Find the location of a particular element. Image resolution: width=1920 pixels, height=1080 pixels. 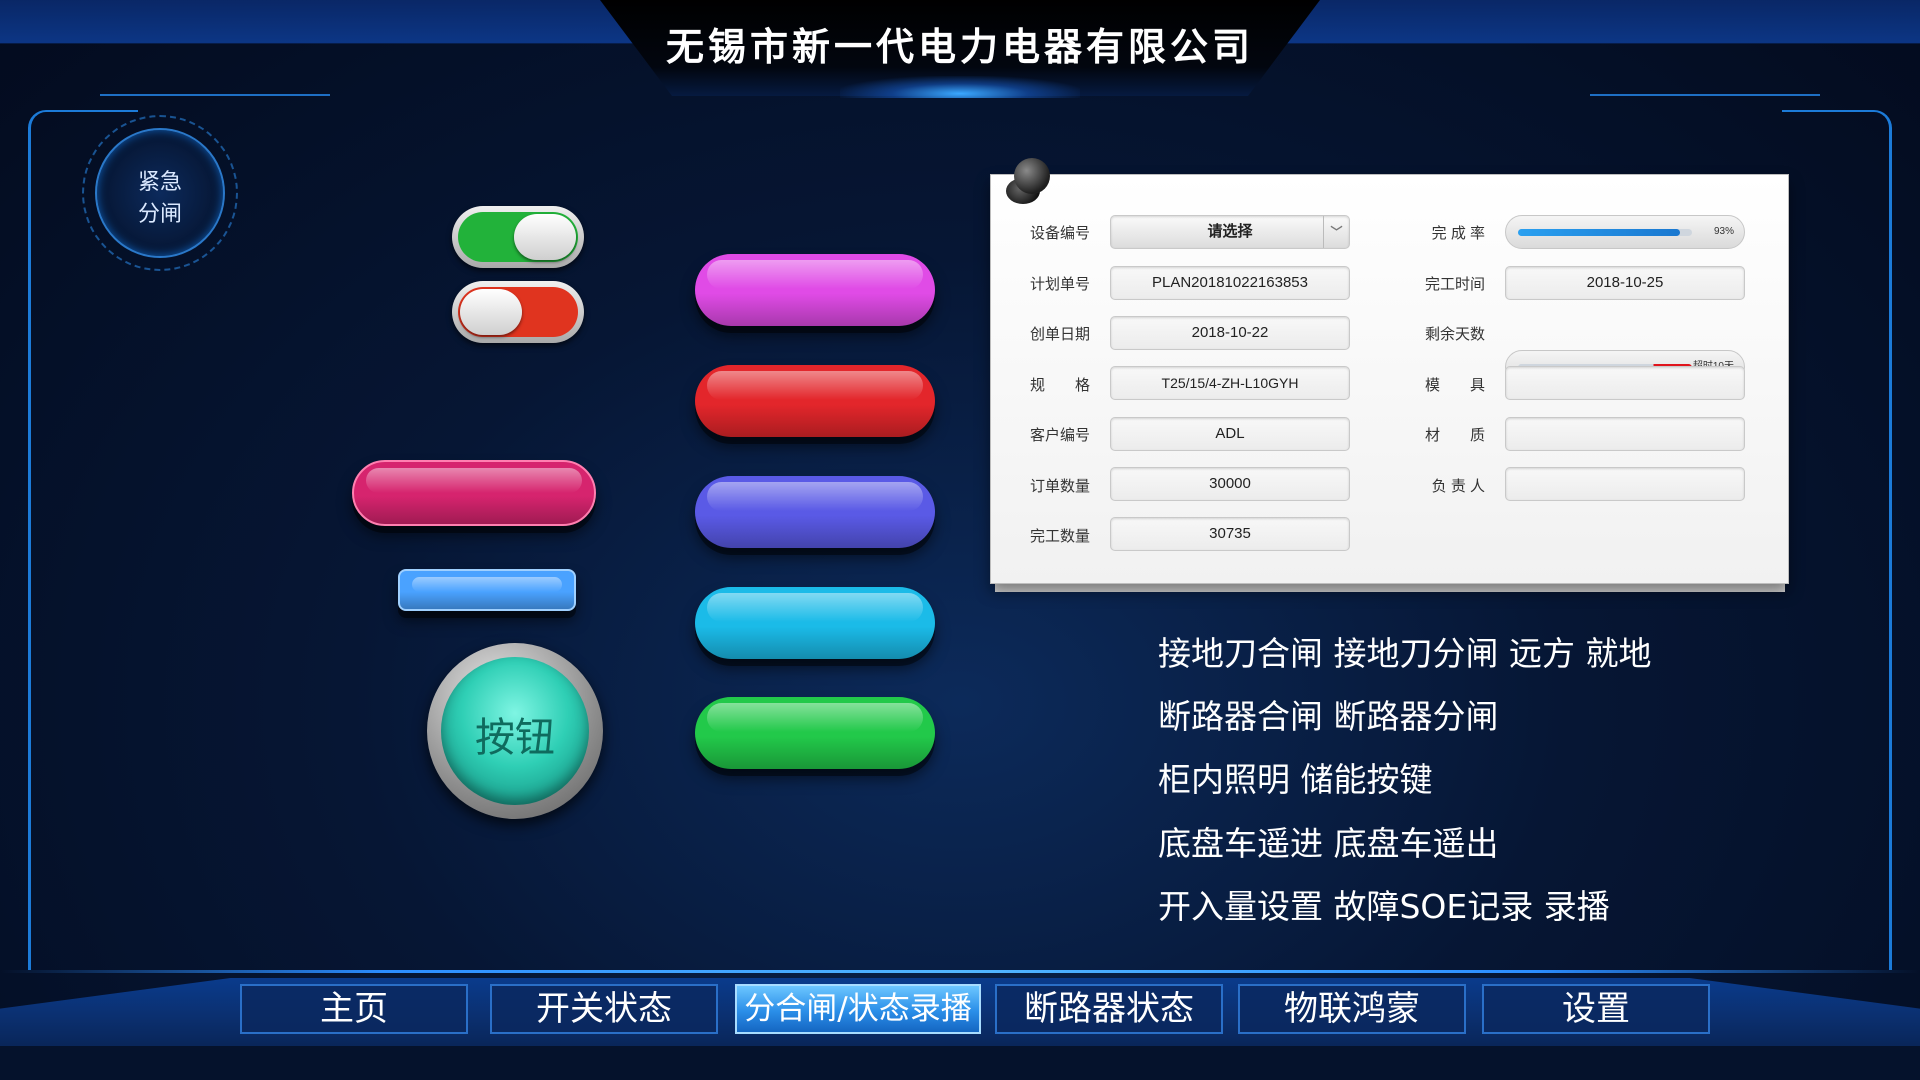

form-label-mold: 模 具 is located at coordinates (1454, 385).